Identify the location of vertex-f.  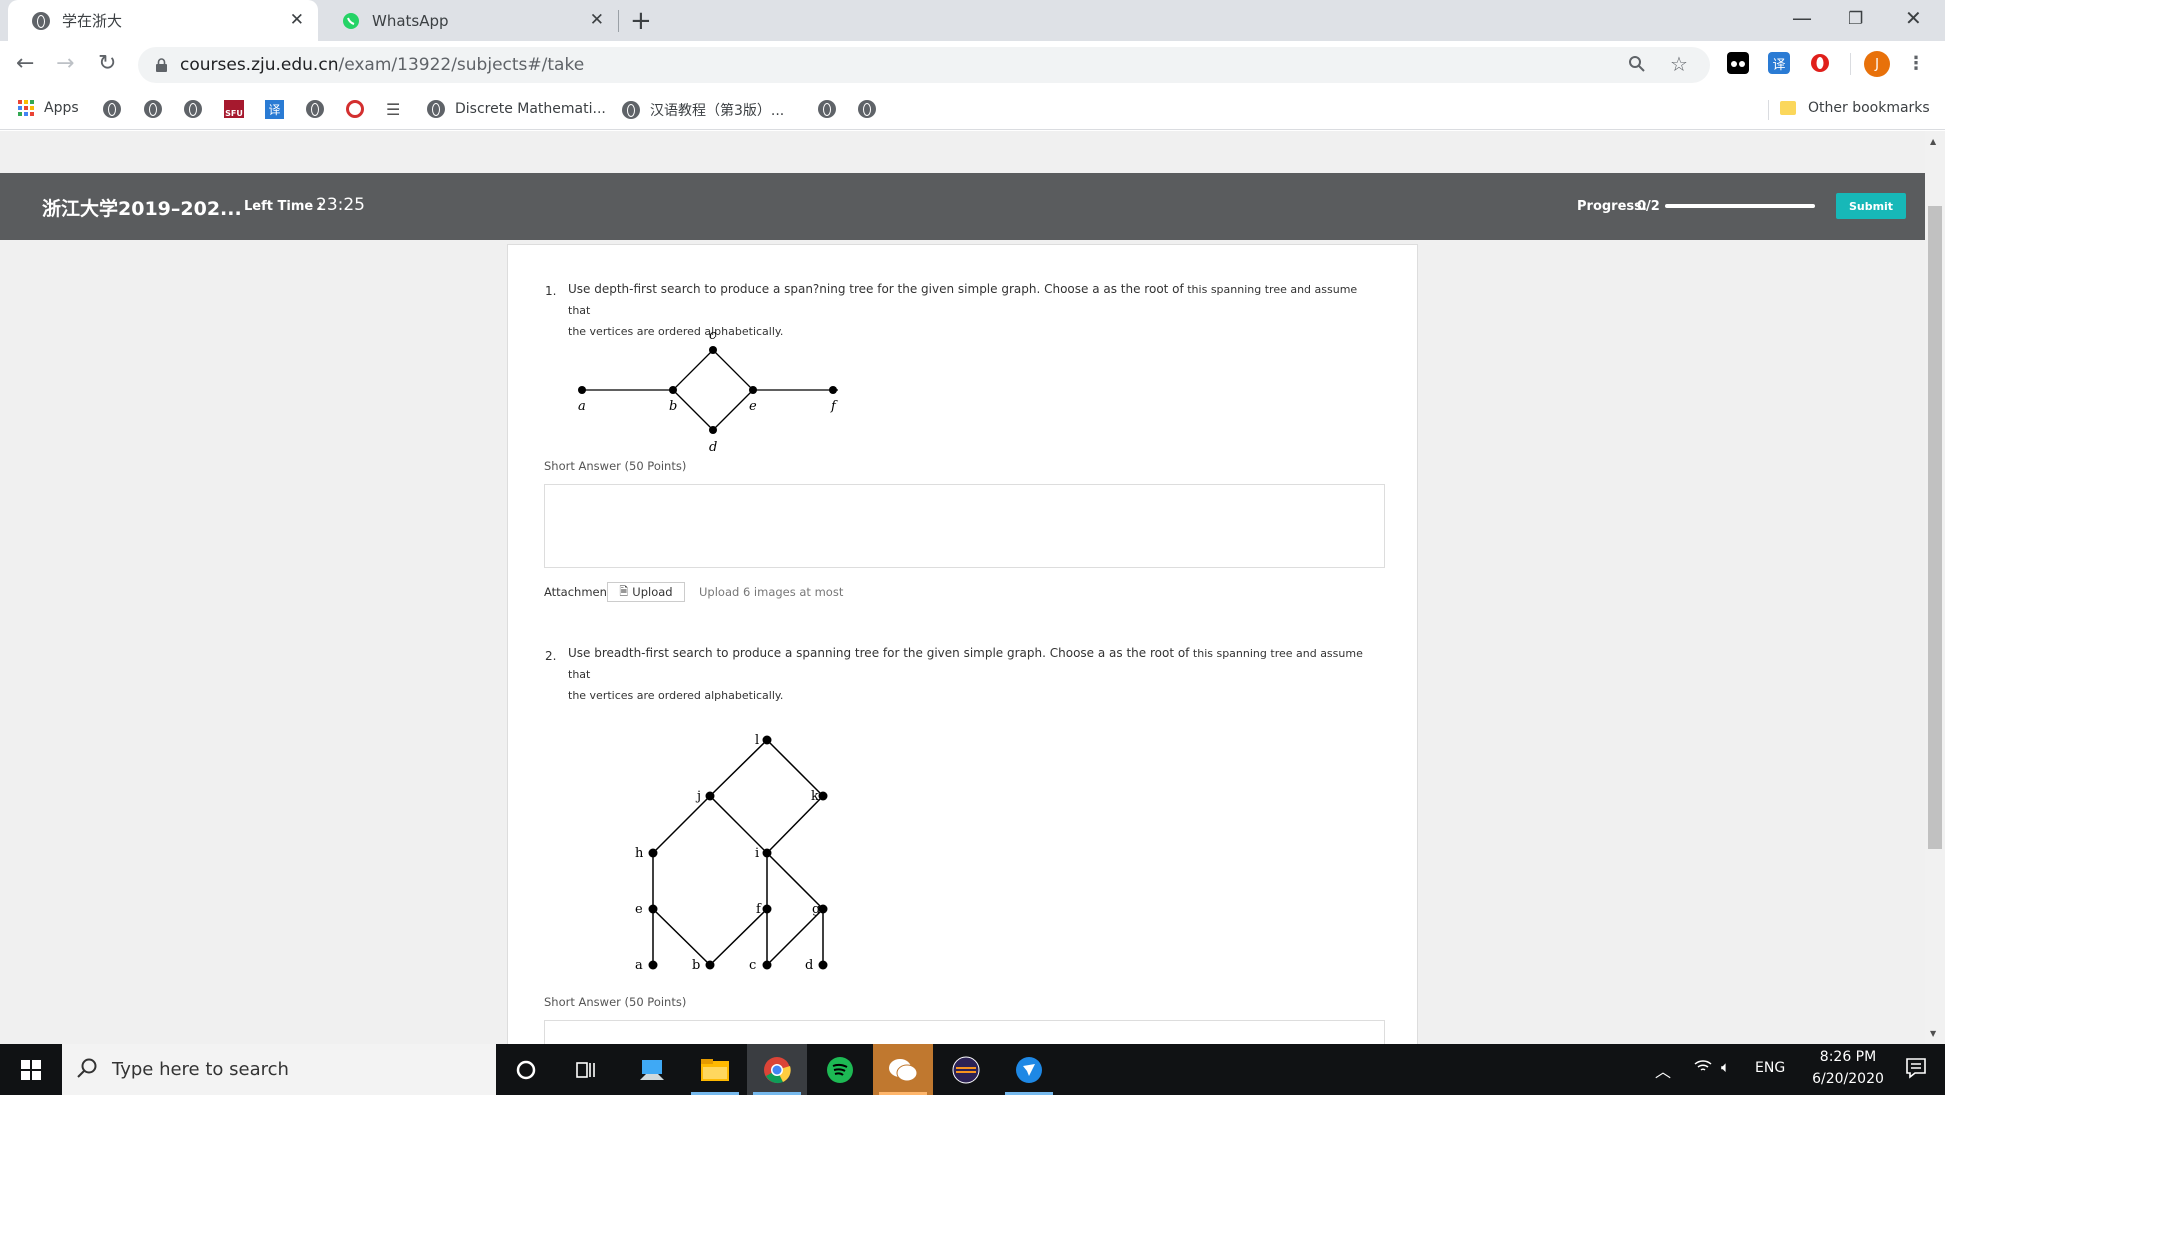
(833, 390).